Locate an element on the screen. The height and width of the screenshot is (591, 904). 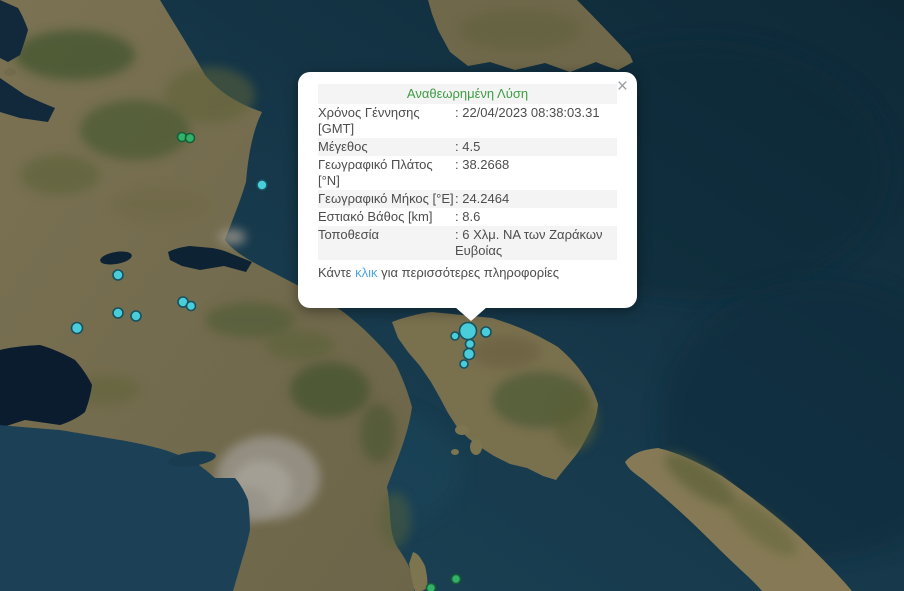
footer-prefix: Κάντε is located at coordinates (337, 272).